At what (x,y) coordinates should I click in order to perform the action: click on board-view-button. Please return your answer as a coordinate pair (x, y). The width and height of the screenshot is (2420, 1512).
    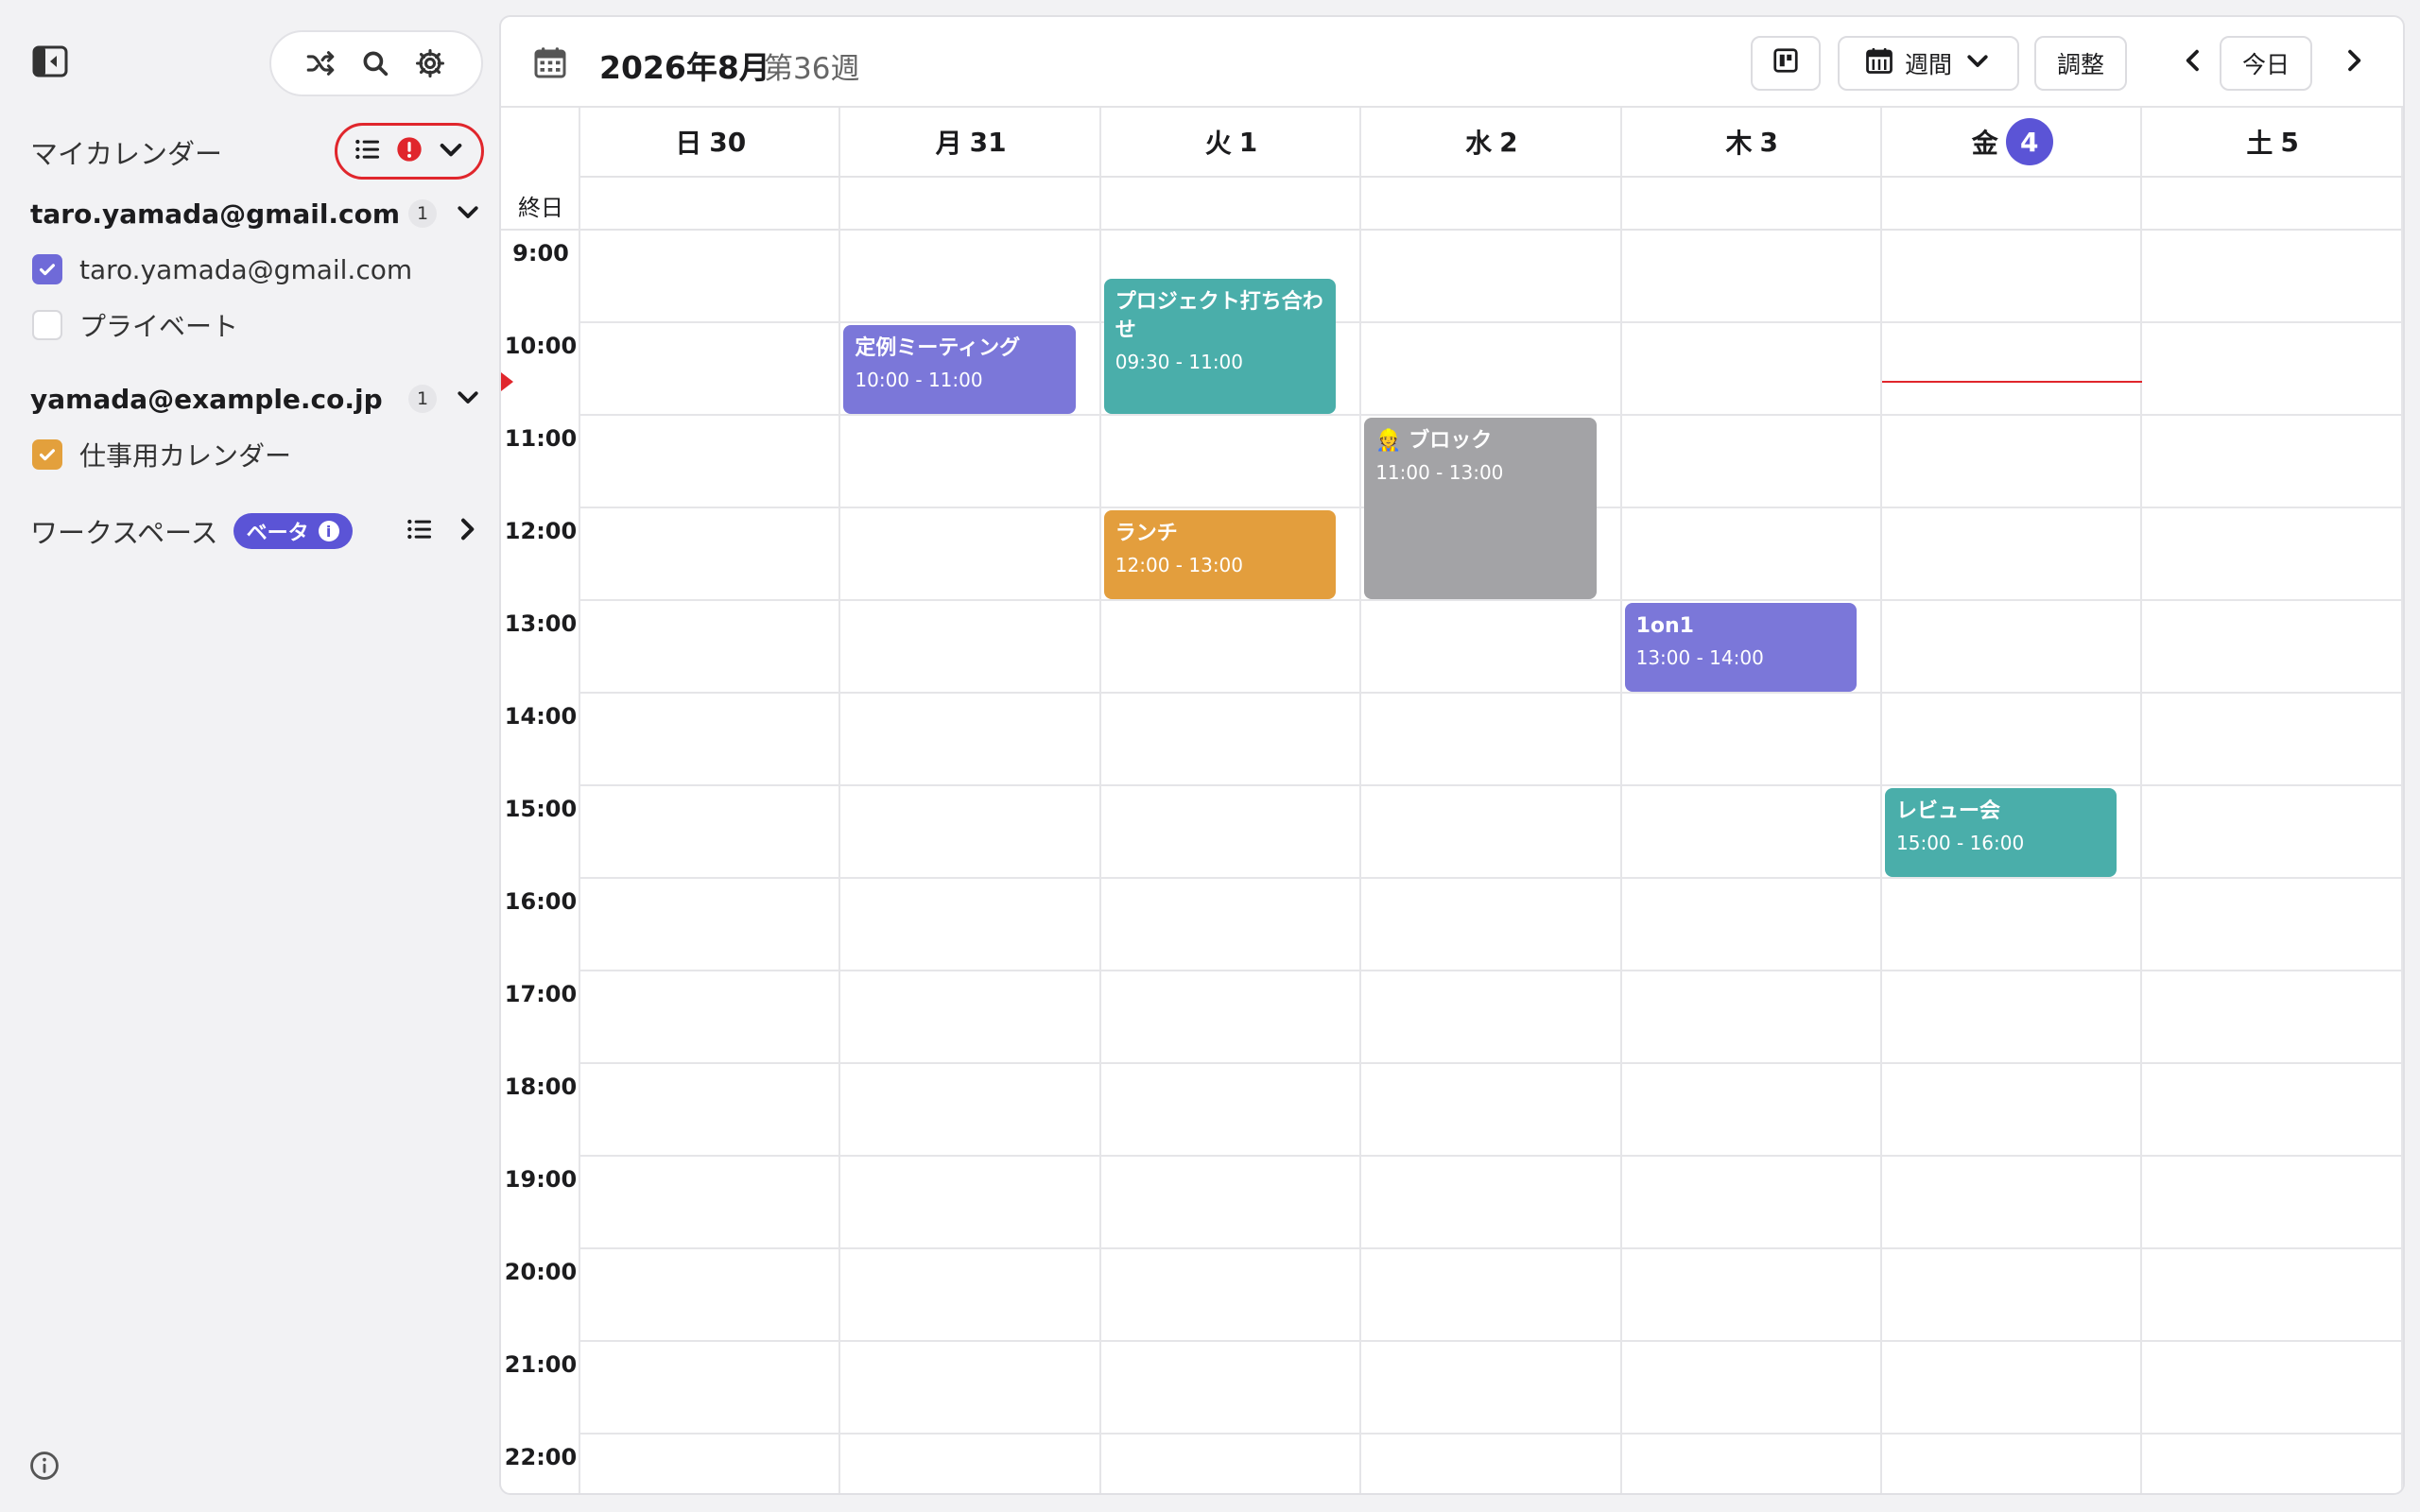
    Looking at the image, I should click on (1786, 63).